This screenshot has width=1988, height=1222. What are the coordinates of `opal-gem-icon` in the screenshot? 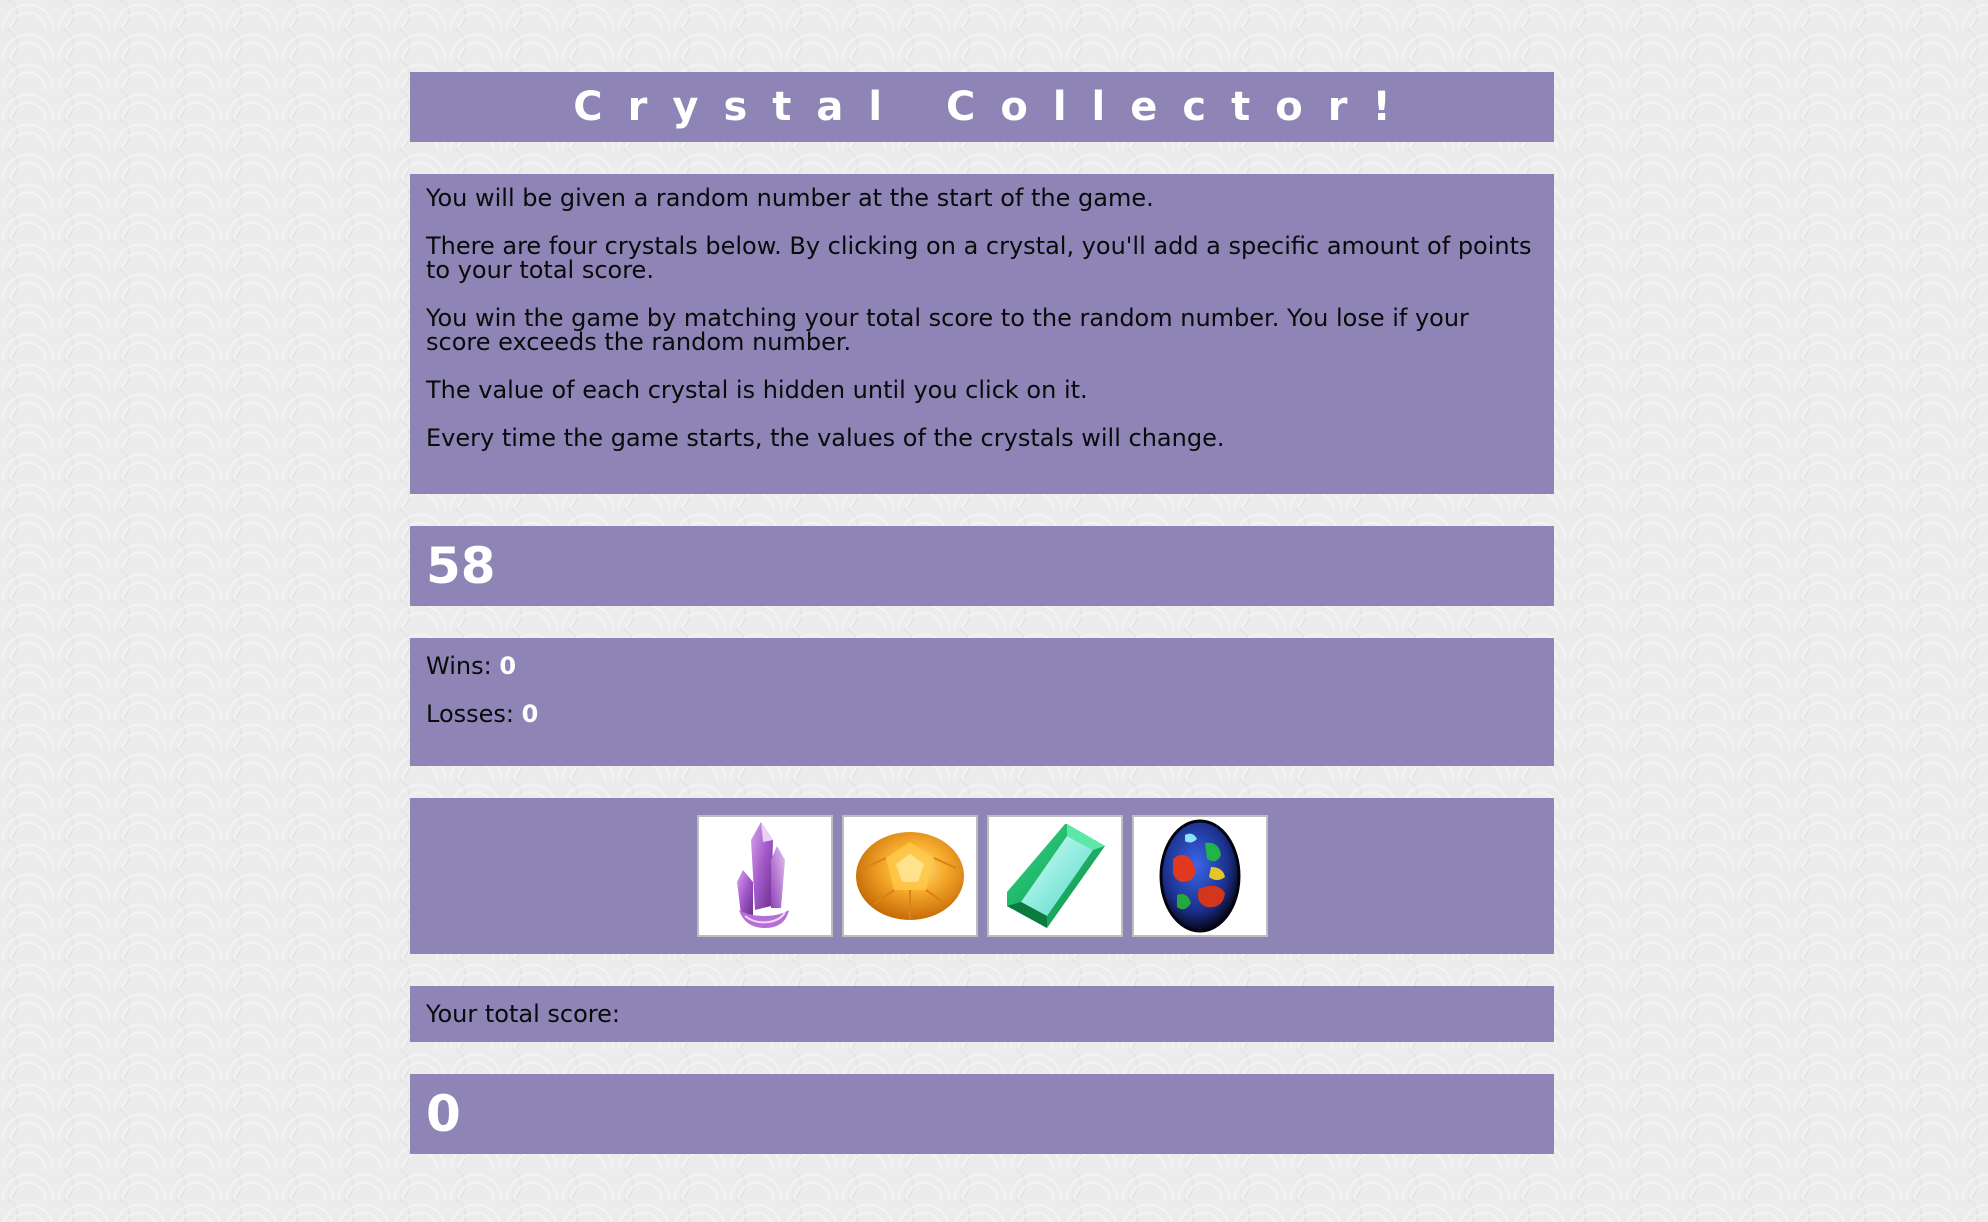 It's located at (1199, 876).